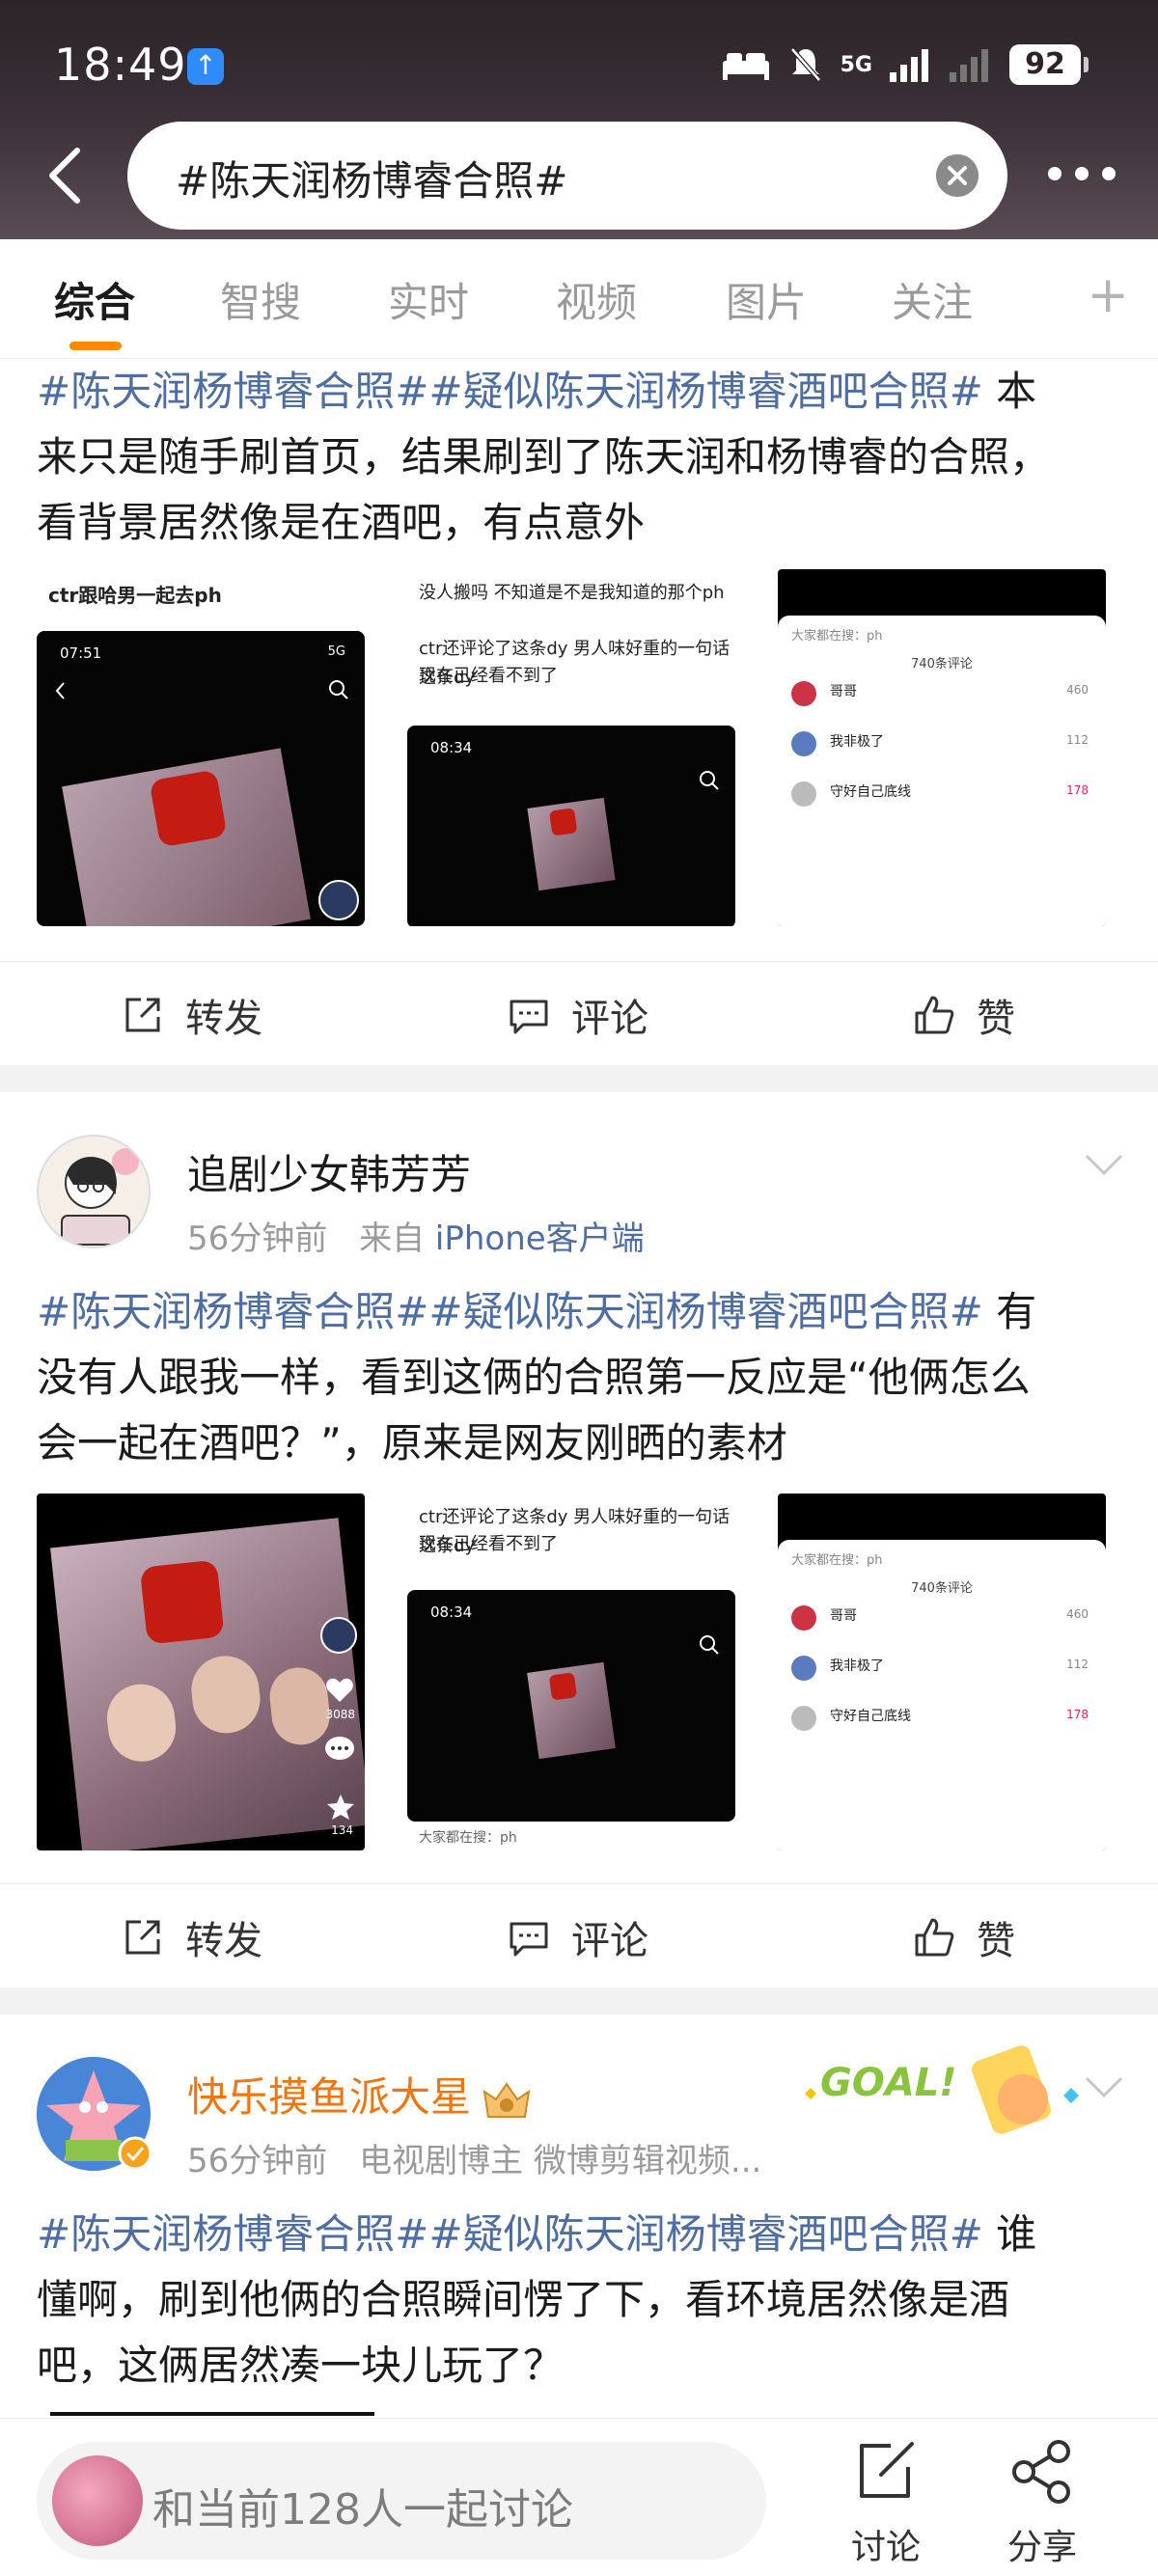 The image size is (1158, 2576). What do you see at coordinates (579, 67) in the screenshot?
I see `status-bar: 18:49 ↑ 5G 92` at bounding box center [579, 67].